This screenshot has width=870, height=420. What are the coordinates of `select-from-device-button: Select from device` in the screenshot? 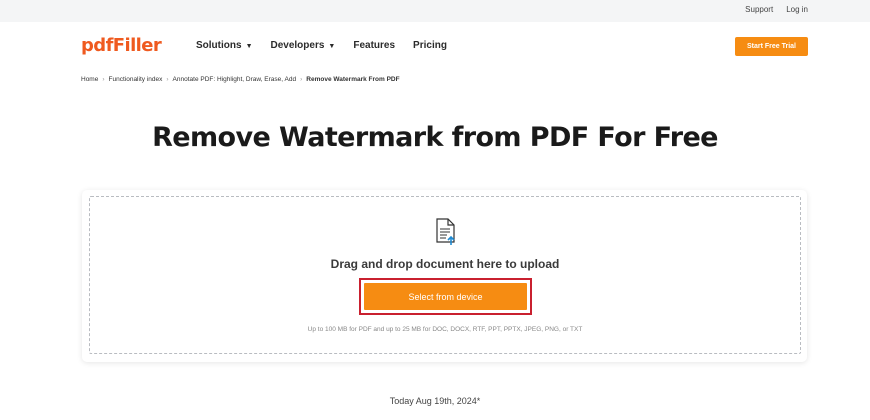 It's located at (445, 296).